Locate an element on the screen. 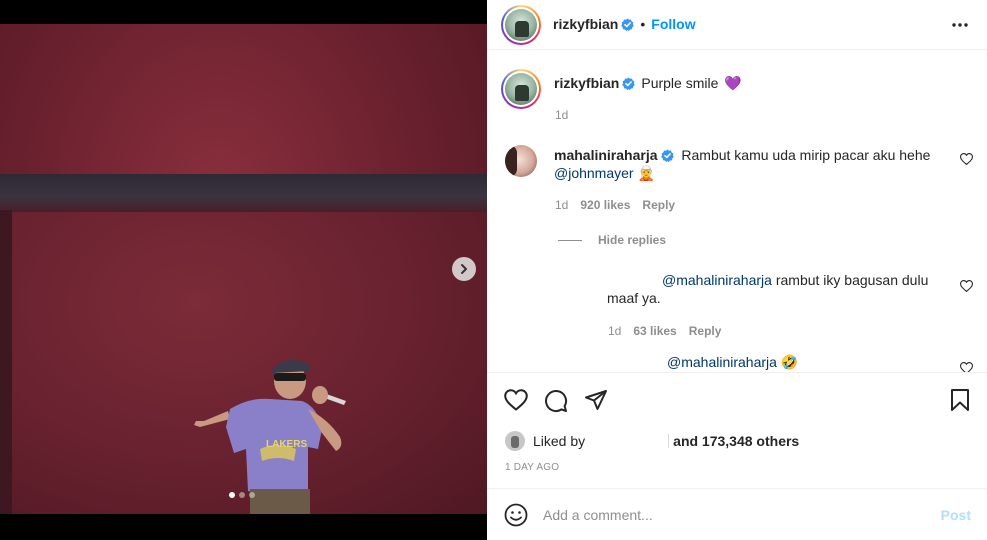 This screenshot has width=987, height=540. reply-reply-button: Reply is located at coordinates (705, 331).